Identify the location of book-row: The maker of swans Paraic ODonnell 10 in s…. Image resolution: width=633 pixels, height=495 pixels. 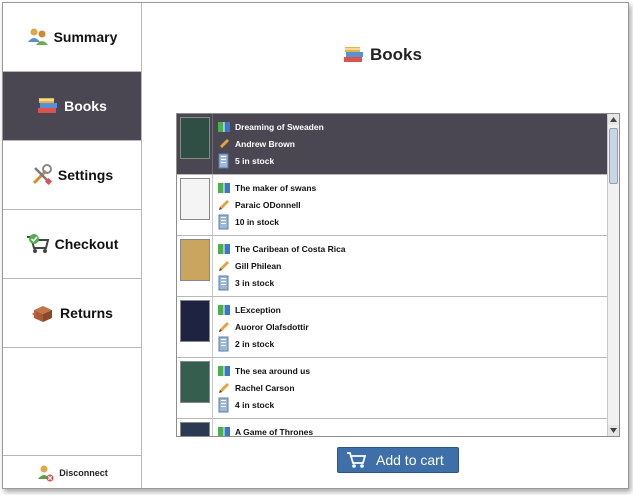
(392, 205).